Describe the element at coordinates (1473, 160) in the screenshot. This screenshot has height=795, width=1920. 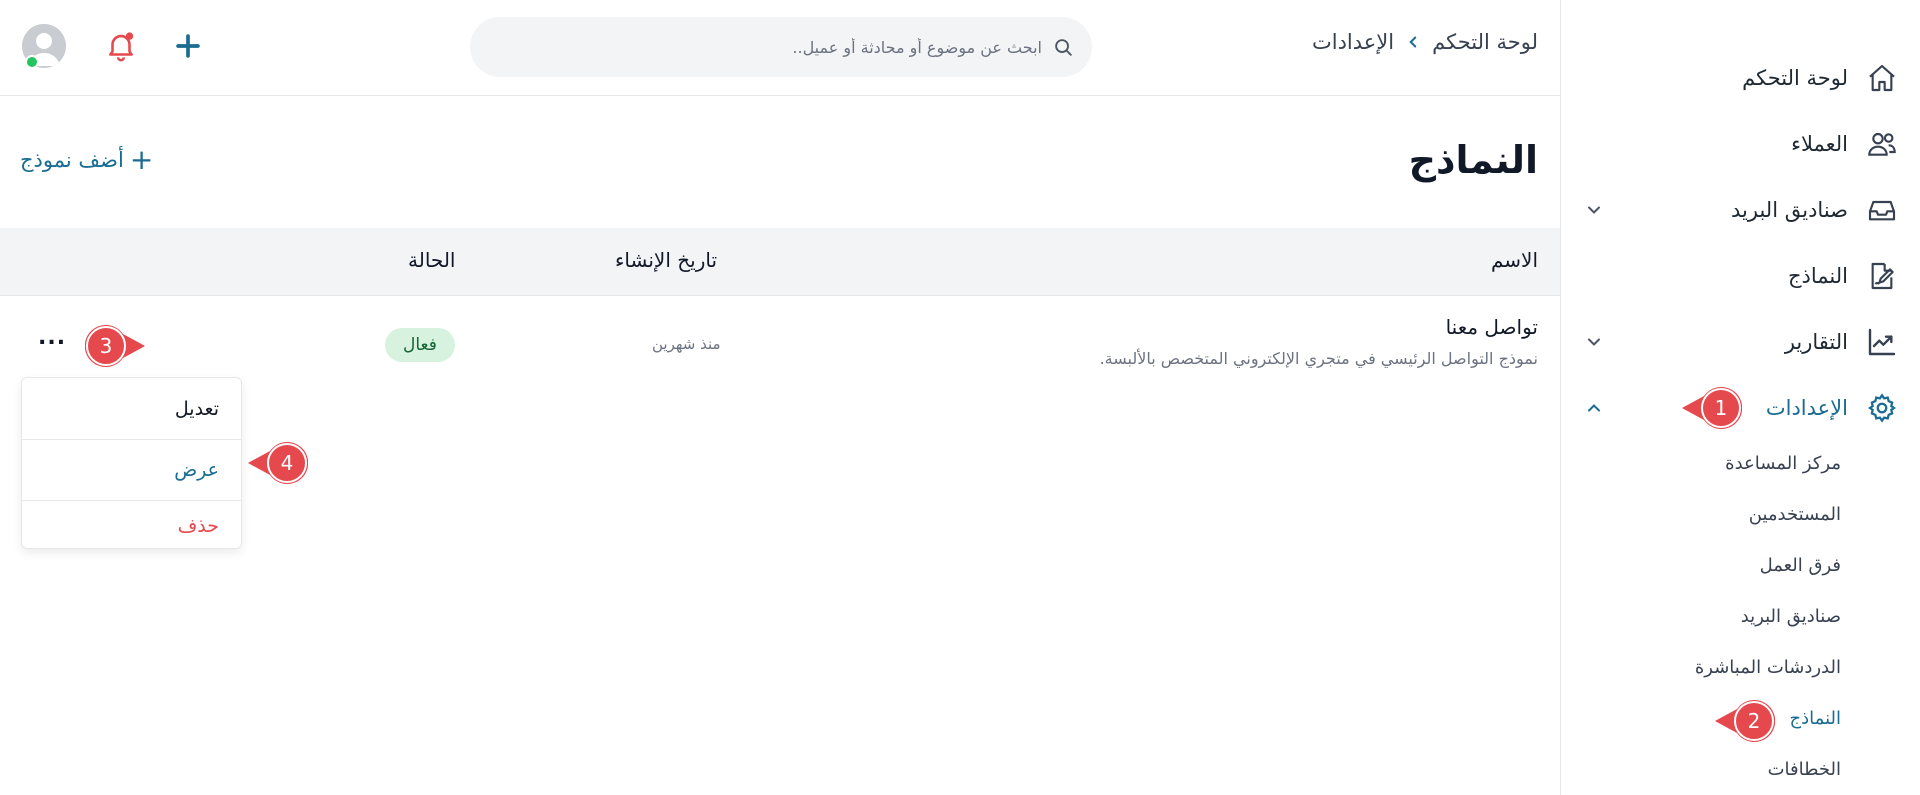
I see `page-title: النماذج` at that location.